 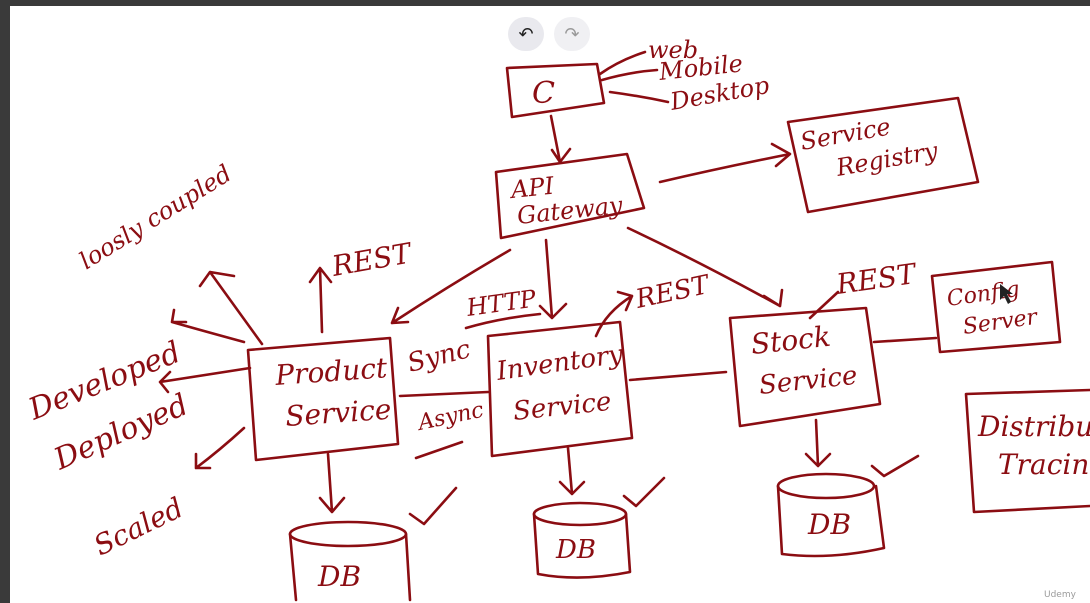 I want to click on gateway-to-inventory-arrow, so click(x=553, y=279).